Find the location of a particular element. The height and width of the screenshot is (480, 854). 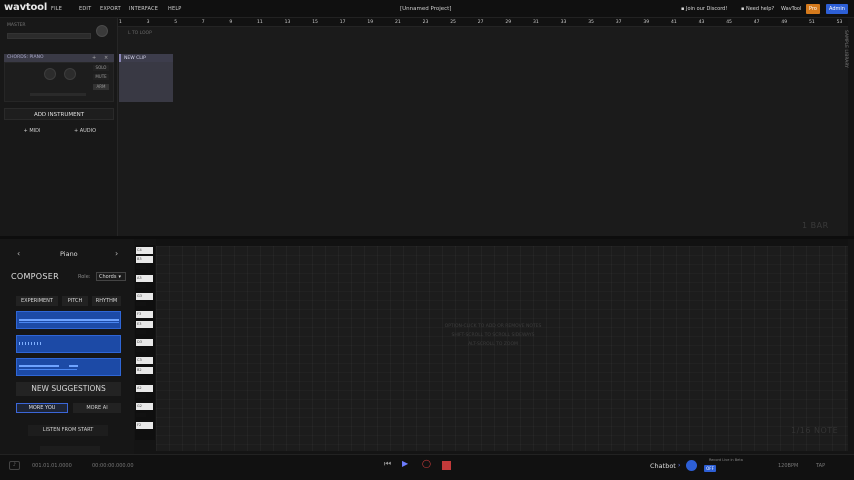

metronome-icon: ♪ is located at coordinates (14, 465).